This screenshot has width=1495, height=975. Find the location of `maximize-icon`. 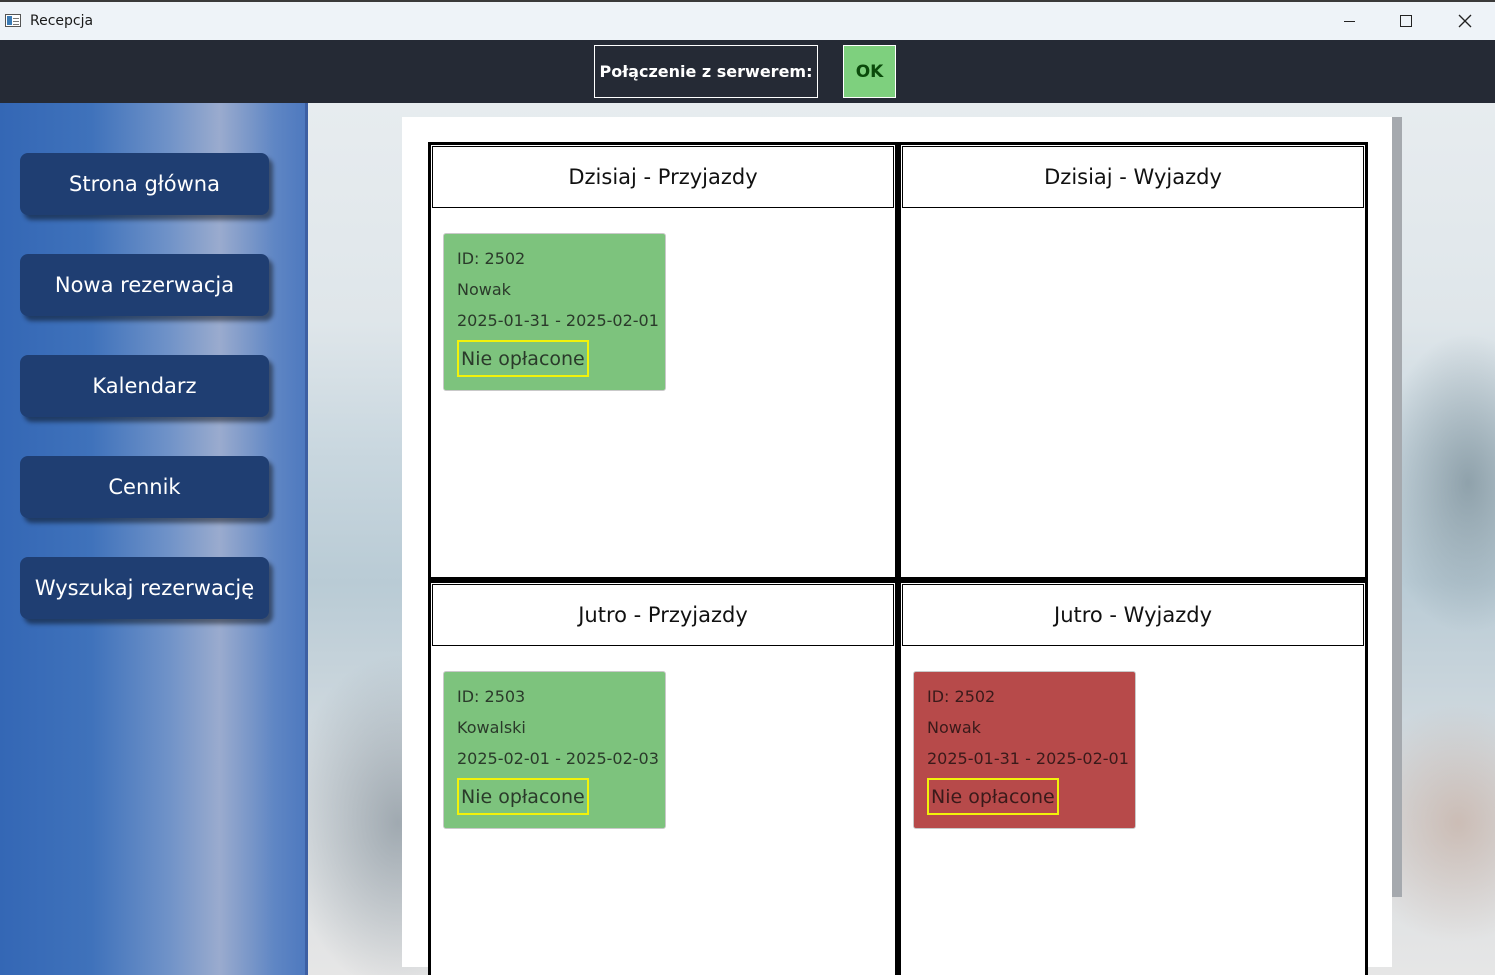

maximize-icon is located at coordinates (1406, 21).